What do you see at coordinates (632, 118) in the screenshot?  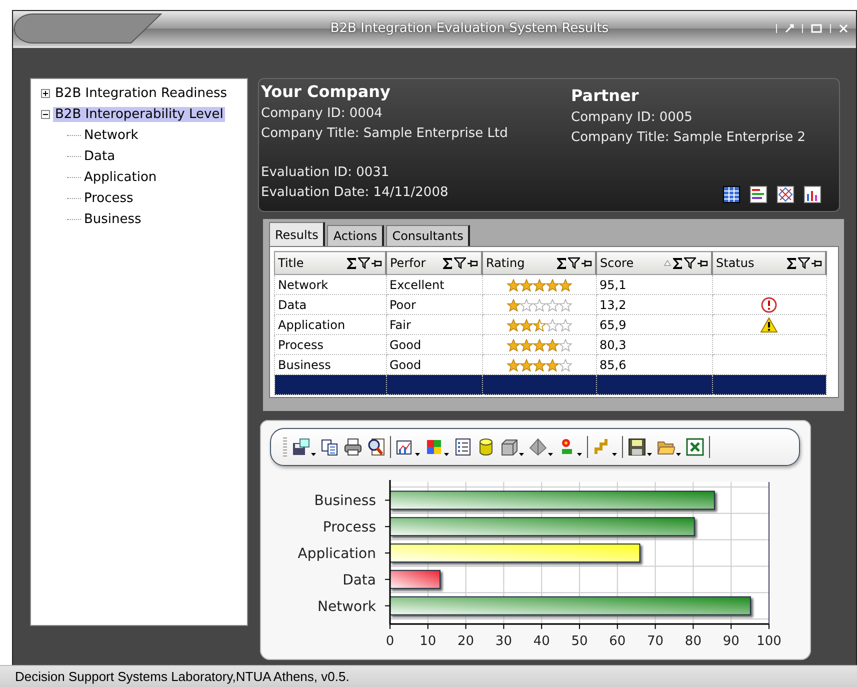 I see `company-id: Company ID: 0005` at bounding box center [632, 118].